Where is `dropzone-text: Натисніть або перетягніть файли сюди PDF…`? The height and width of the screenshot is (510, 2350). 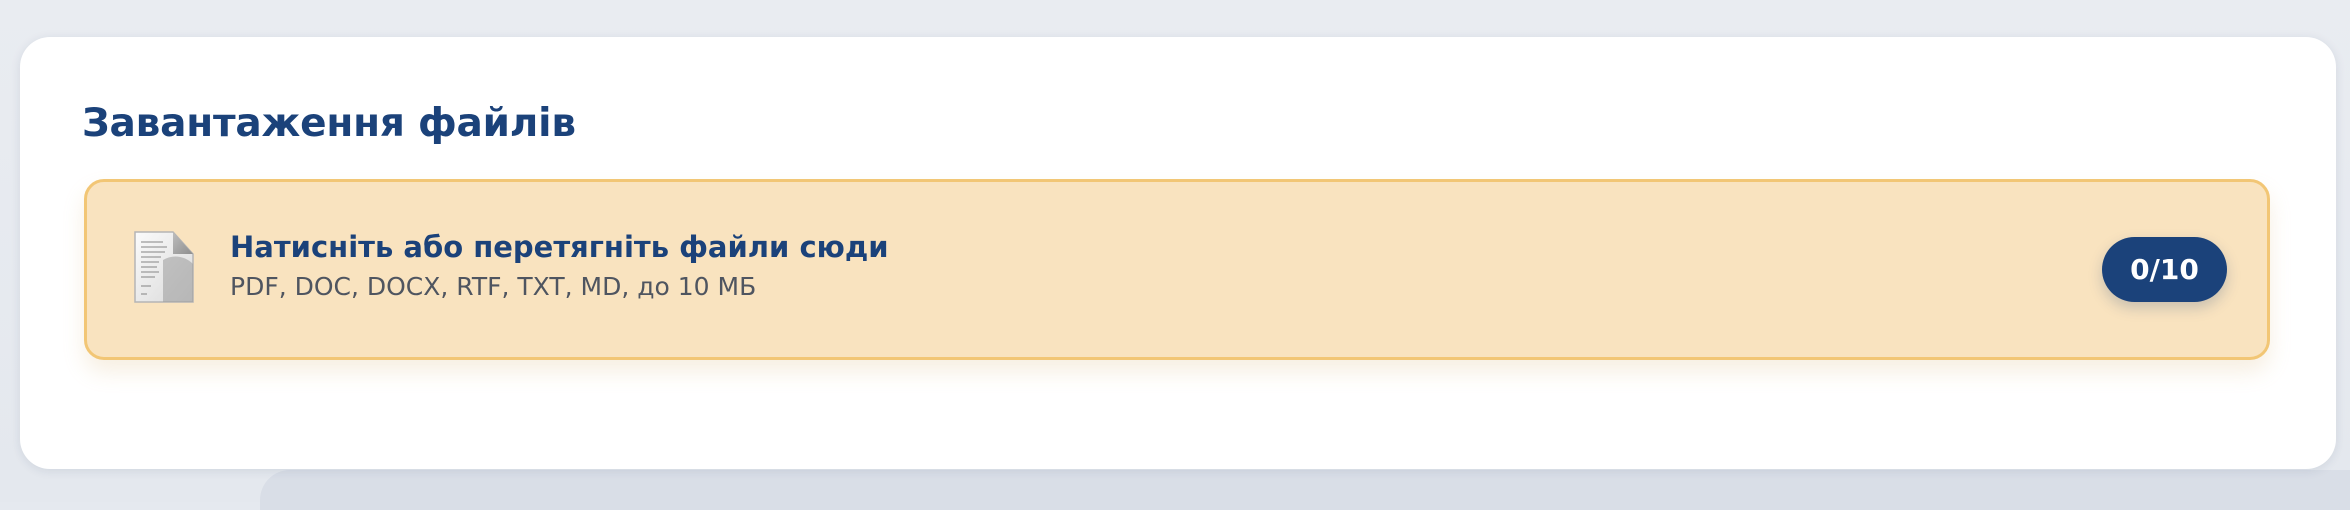 dropzone-text: Натисніть або перетягніть файли сюди PDF… is located at coordinates (559, 266).